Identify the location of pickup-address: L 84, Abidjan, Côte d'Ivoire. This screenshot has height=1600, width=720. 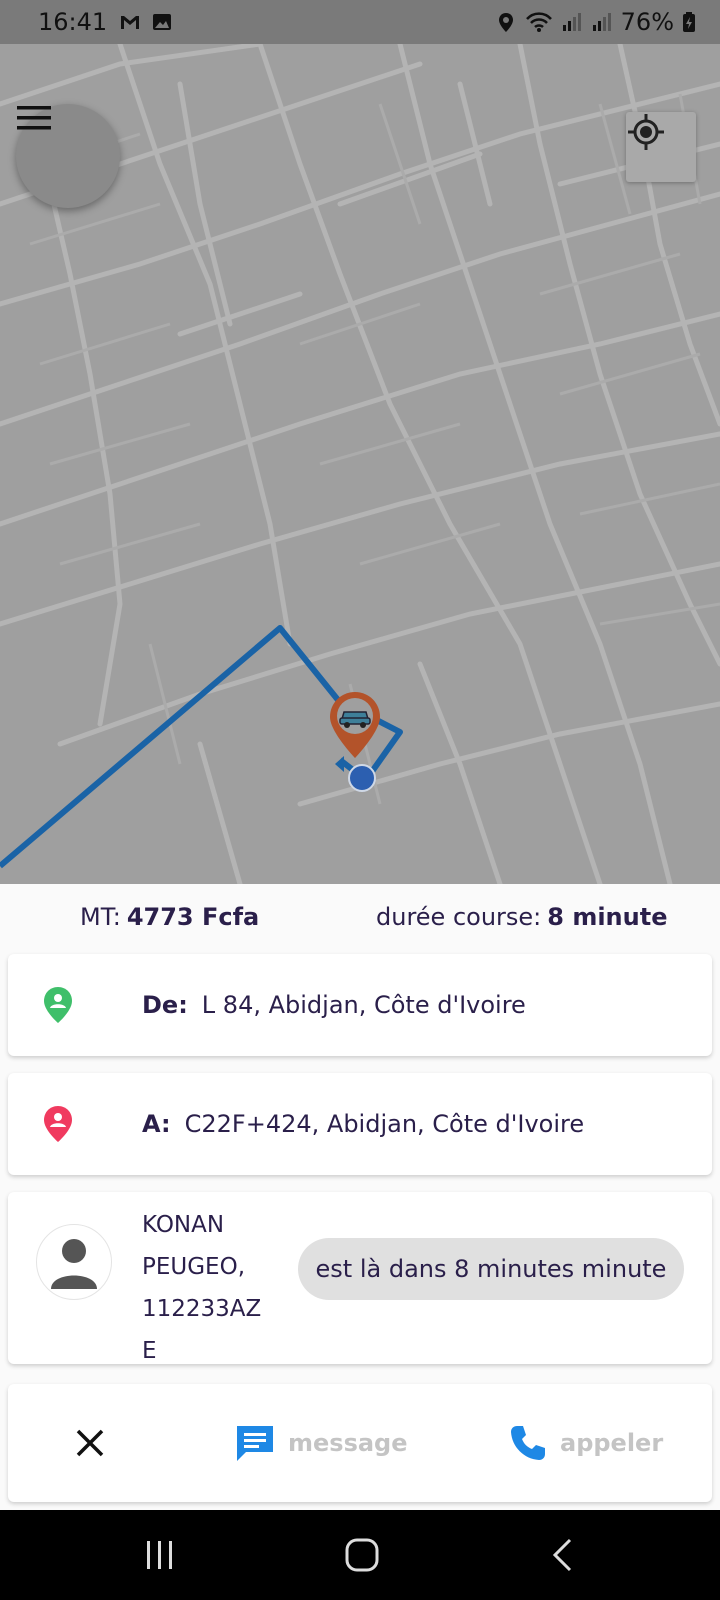
(363, 1005).